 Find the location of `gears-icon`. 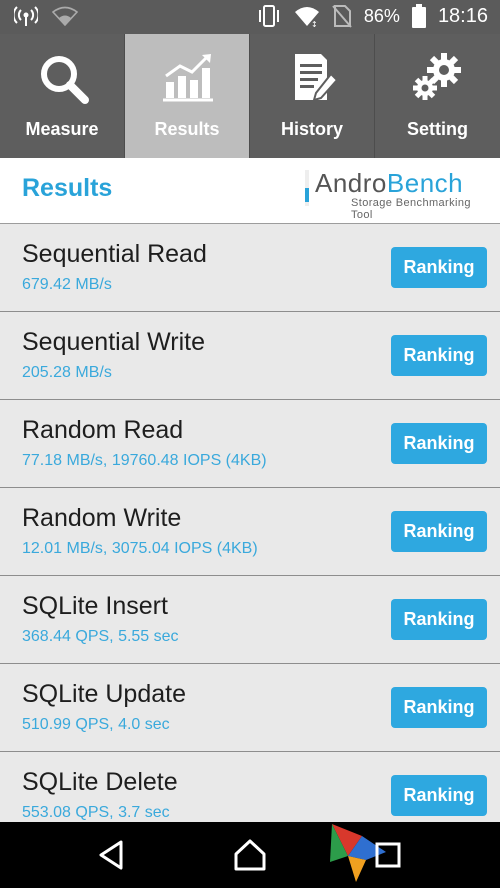

gears-icon is located at coordinates (437, 76).